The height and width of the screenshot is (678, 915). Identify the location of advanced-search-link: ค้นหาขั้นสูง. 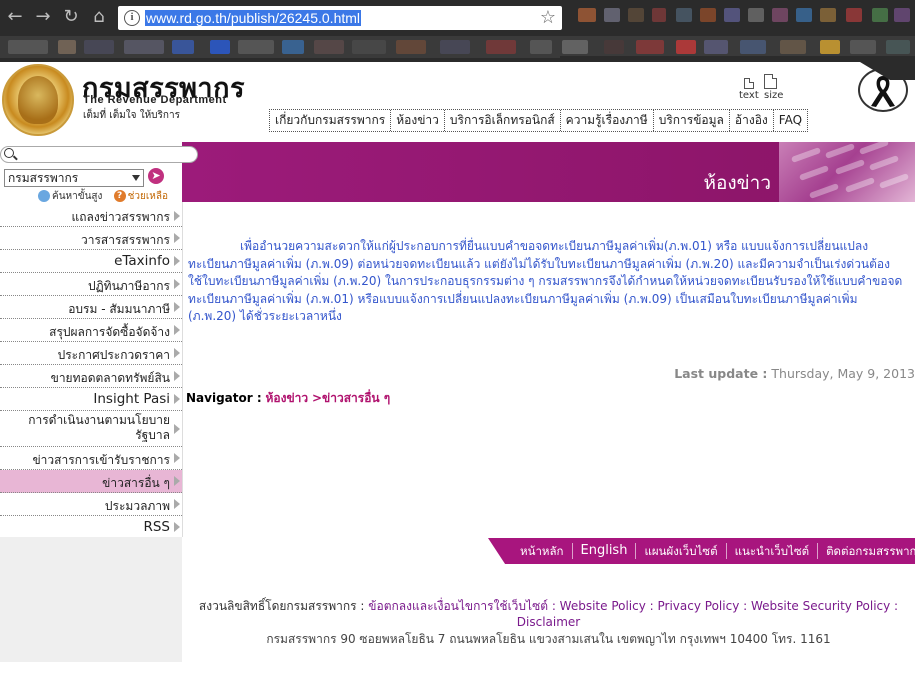
(77, 196).